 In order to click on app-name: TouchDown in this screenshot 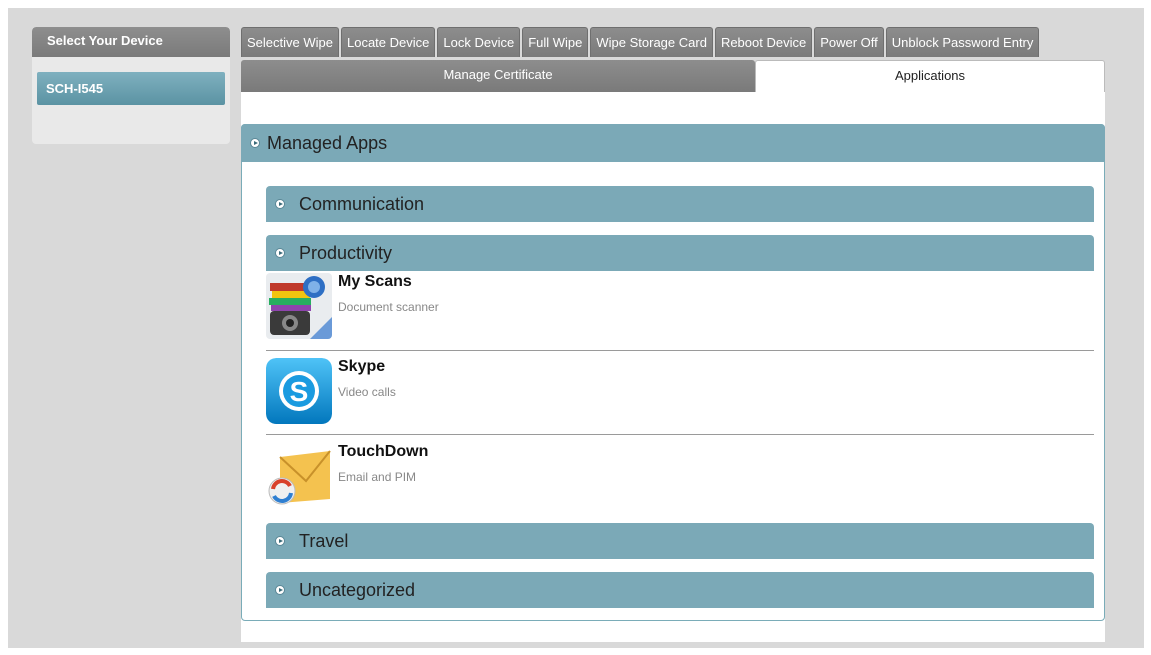, I will do `click(383, 451)`.